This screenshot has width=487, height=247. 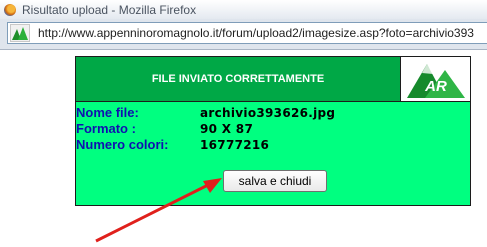 What do you see at coordinates (106, 128) in the screenshot?
I see `format-label: Formato :` at bounding box center [106, 128].